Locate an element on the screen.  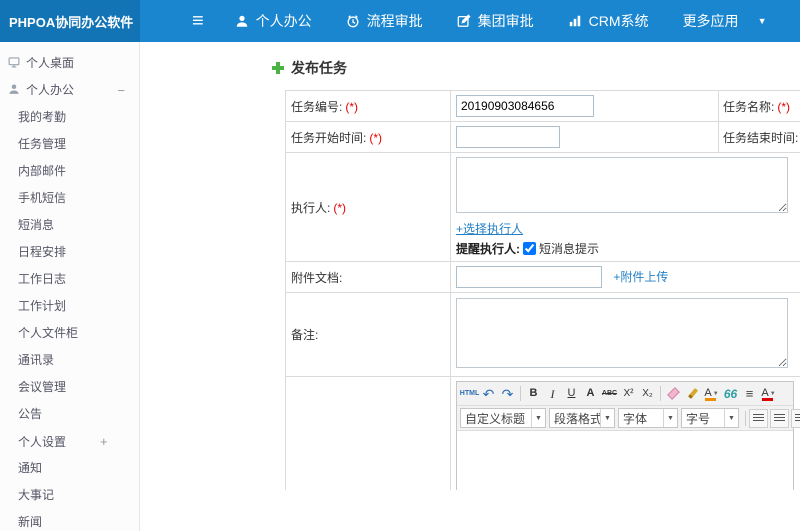
sidebar-item: 个人桌面 is located at coordinates (69, 63).